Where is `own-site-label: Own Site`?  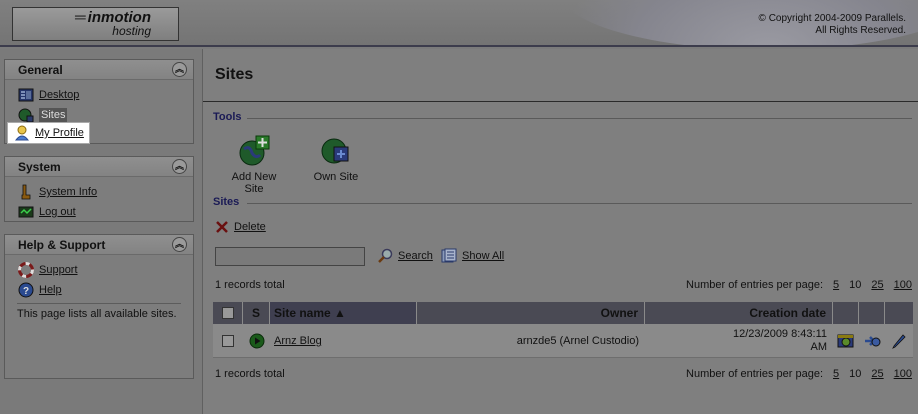 own-site-label: Own Site is located at coordinates (336, 177).